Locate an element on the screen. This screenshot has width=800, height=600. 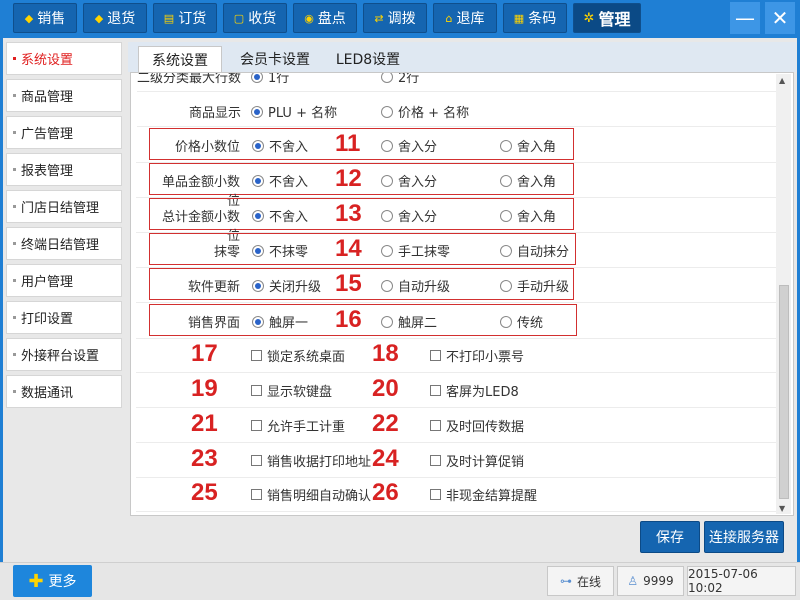
annotation-number: 11 is located at coordinates (348, 143).